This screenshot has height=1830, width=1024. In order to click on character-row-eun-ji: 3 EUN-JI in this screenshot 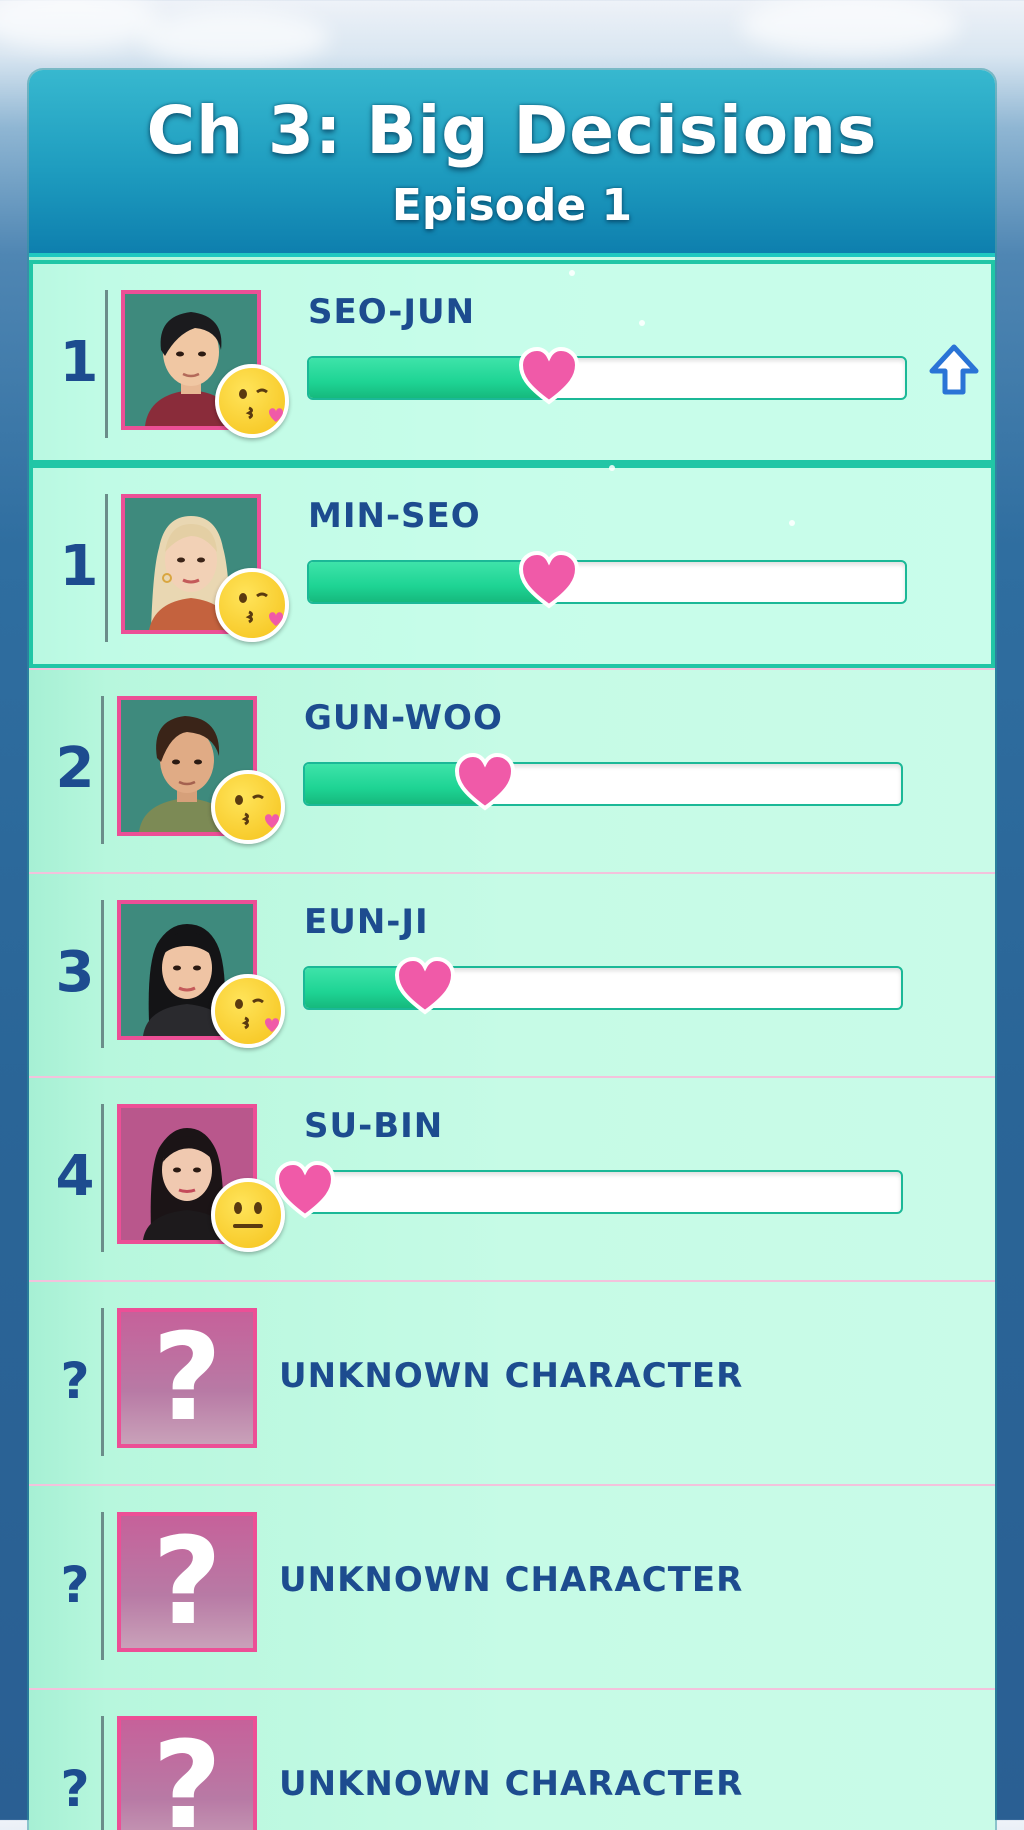, I will do `click(512, 975)`.